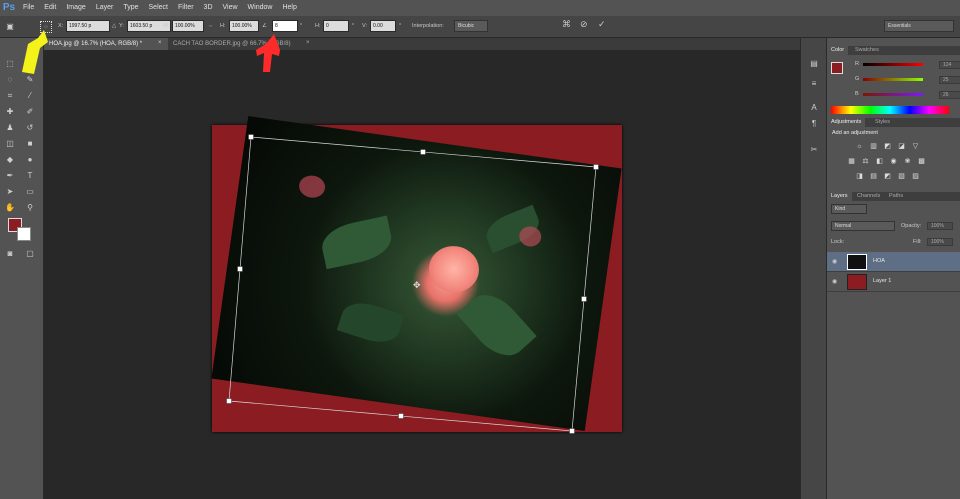 This screenshot has width=960, height=499. What do you see at coordinates (893, 262) in the screenshot?
I see `layer-row-hoa: ◉ HOA` at bounding box center [893, 262].